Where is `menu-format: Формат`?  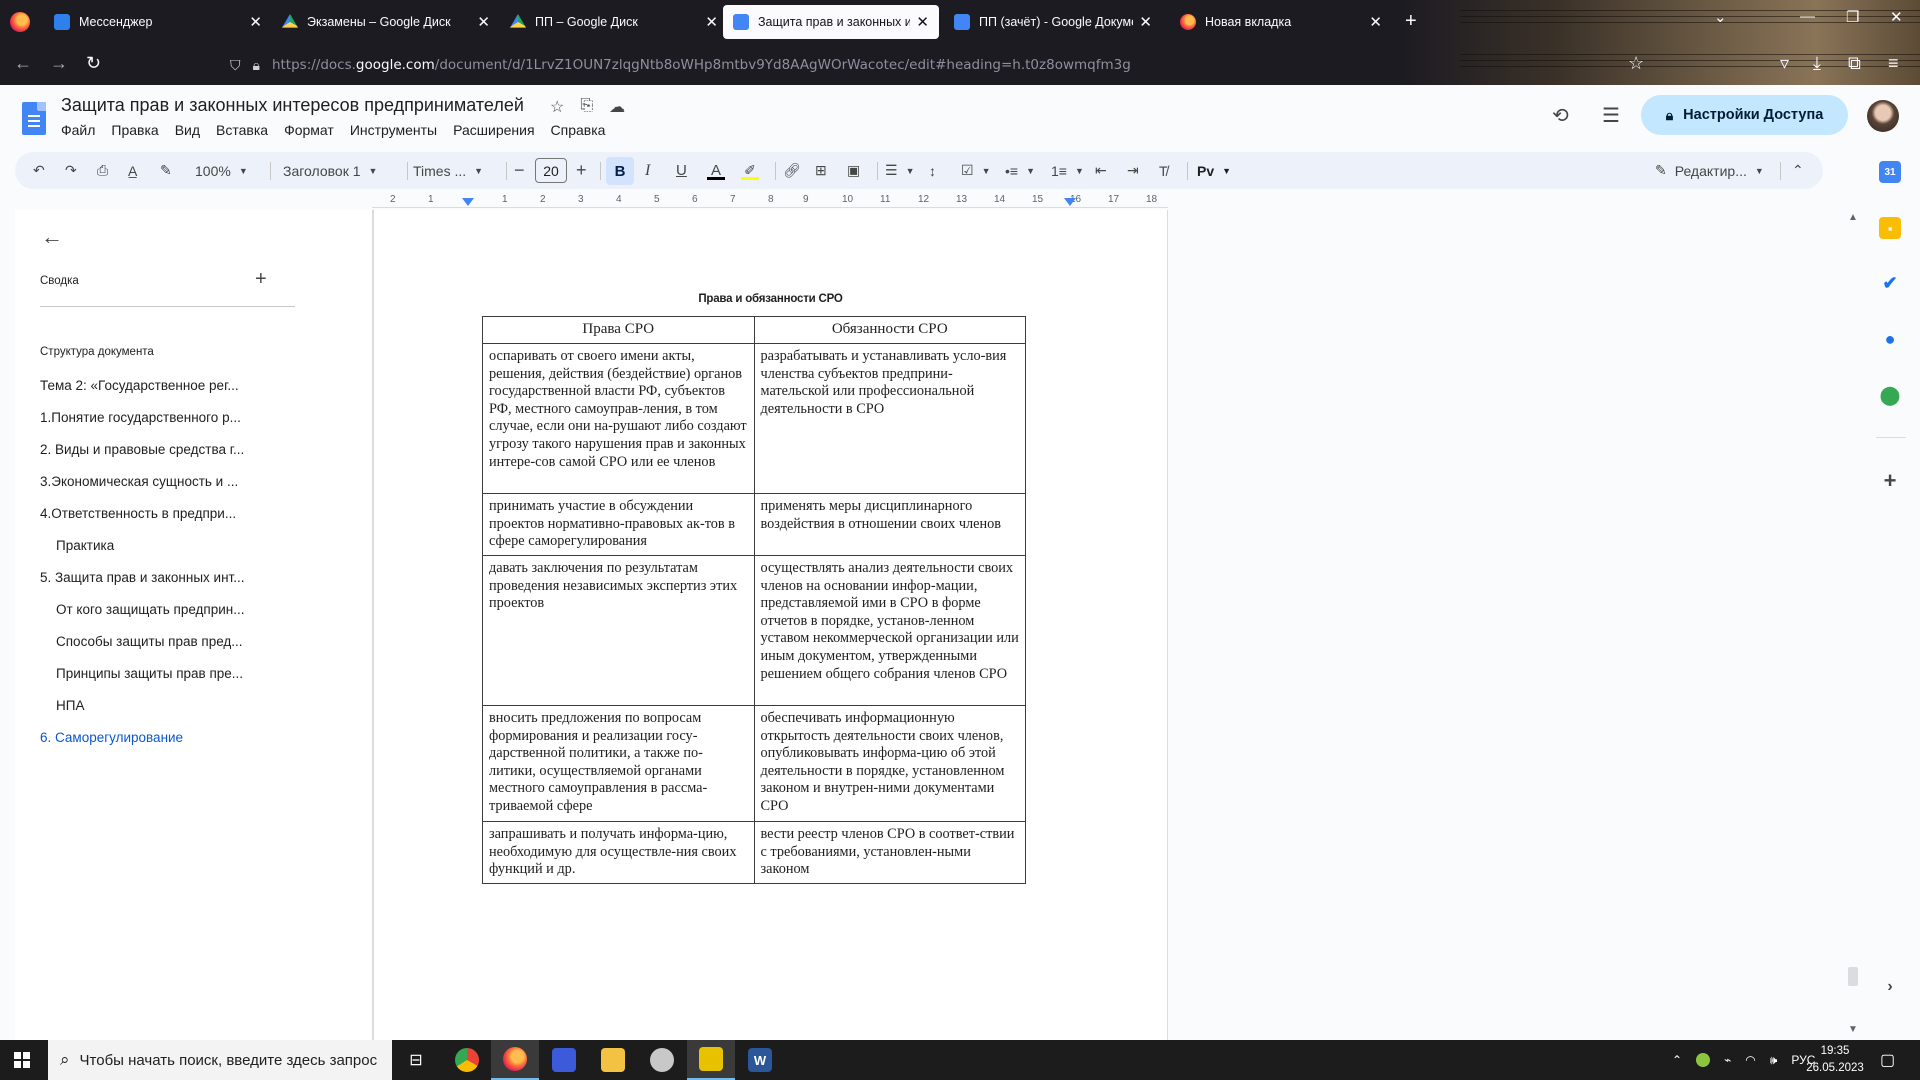 menu-format: Формат is located at coordinates (309, 130).